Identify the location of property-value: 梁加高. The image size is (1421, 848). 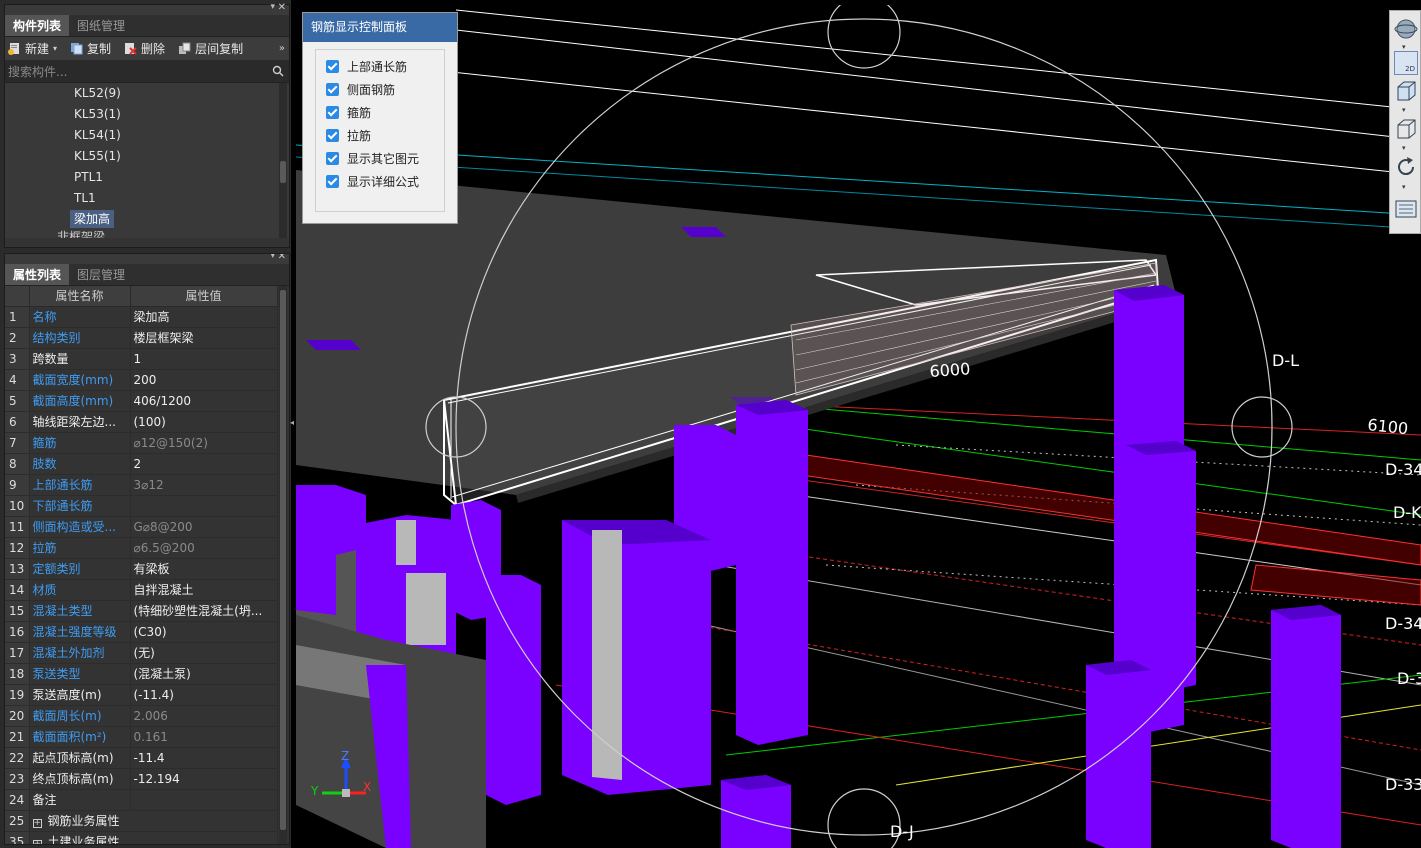
(204, 317).